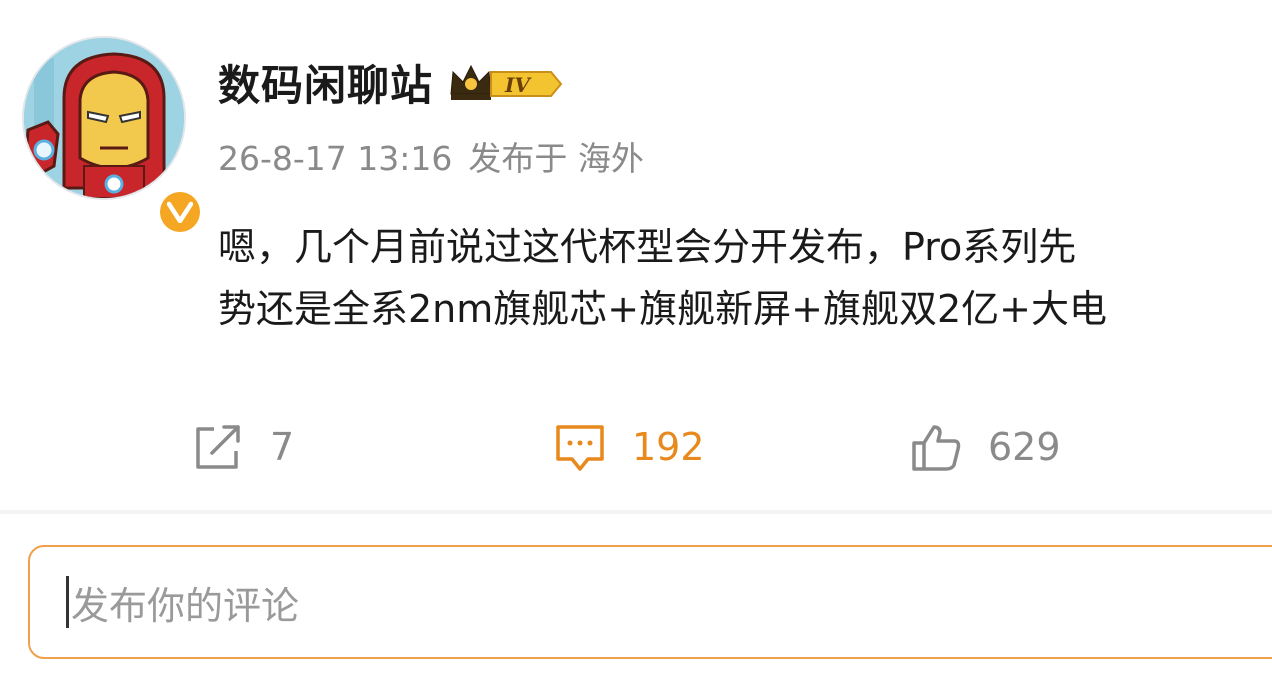 This screenshot has height=677, width=1272. Describe the element at coordinates (556, 158) in the screenshot. I see `post-location: 发布于 海外` at that location.